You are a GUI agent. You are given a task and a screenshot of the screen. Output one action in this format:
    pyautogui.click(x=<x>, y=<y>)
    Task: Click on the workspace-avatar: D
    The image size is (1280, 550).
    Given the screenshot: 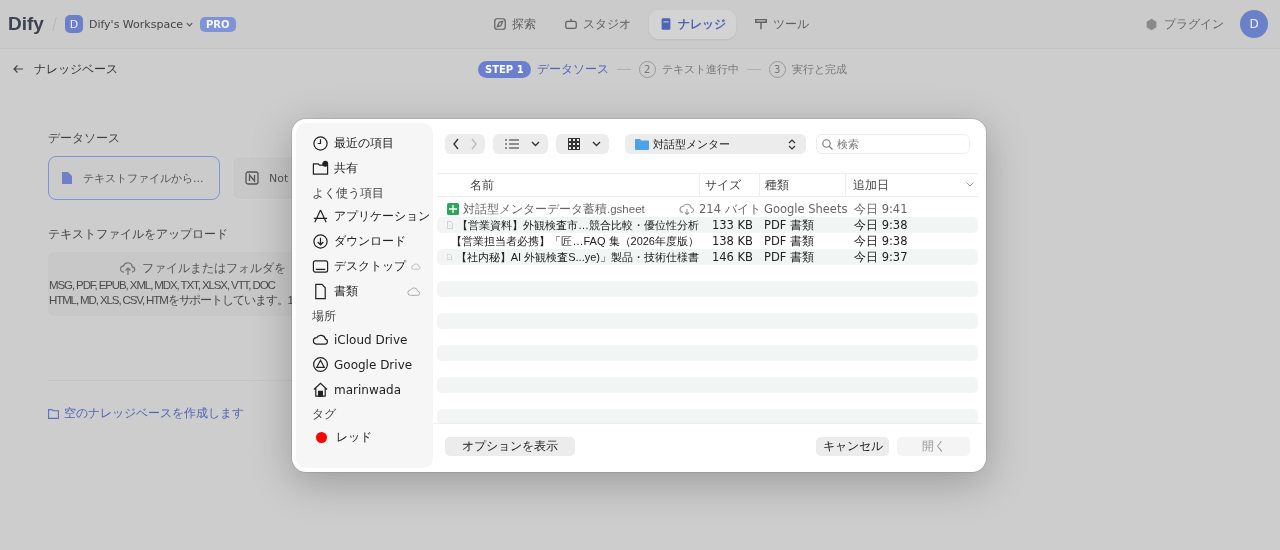 What is the action you would take?
    pyautogui.click(x=73, y=24)
    